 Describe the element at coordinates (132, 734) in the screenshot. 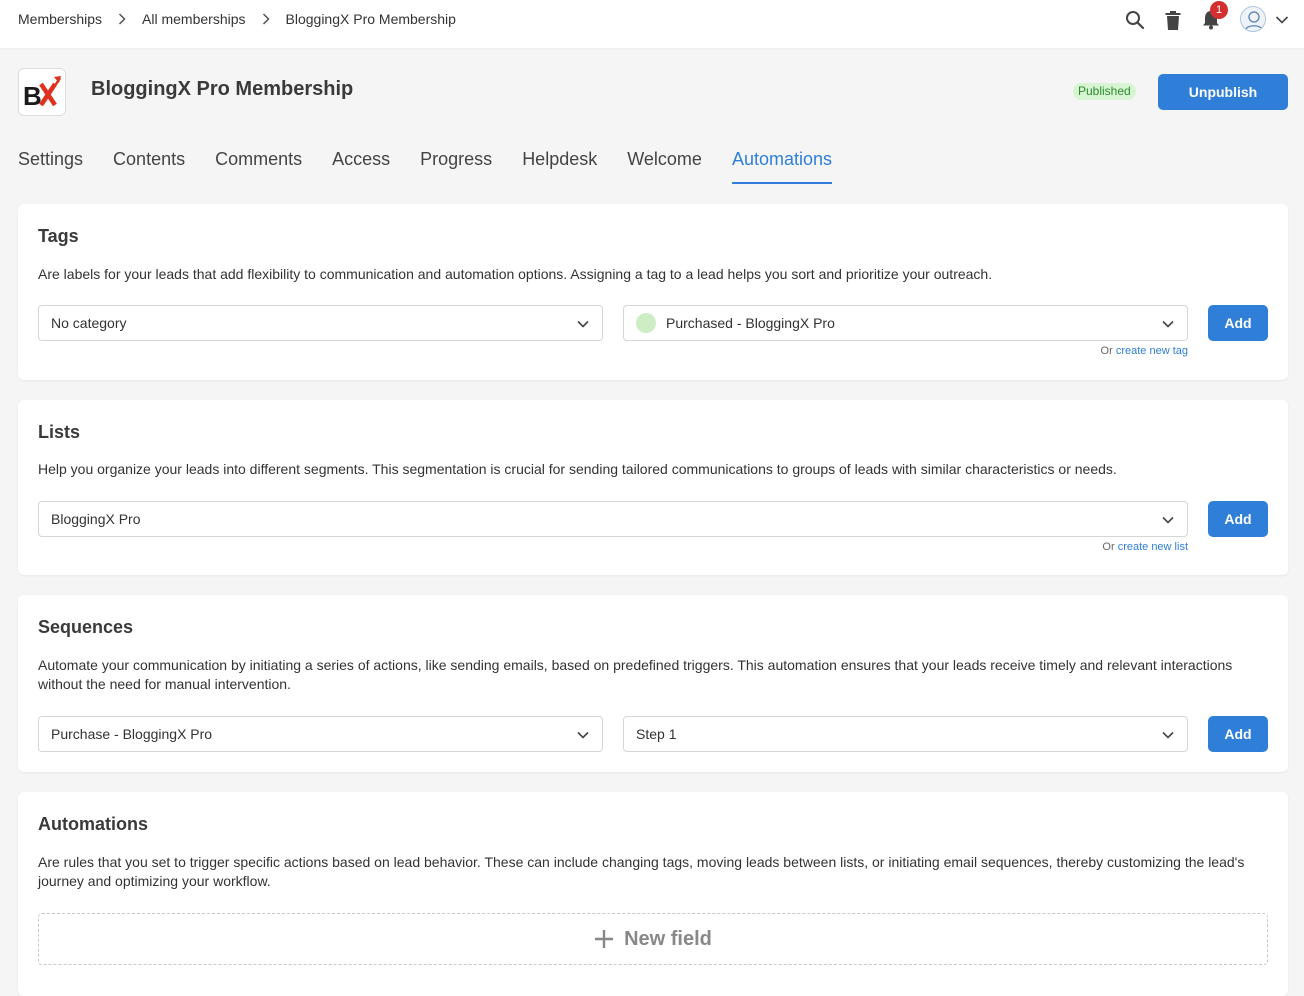

I see `sequence-value: Purchase - BloggingX Pro` at that location.